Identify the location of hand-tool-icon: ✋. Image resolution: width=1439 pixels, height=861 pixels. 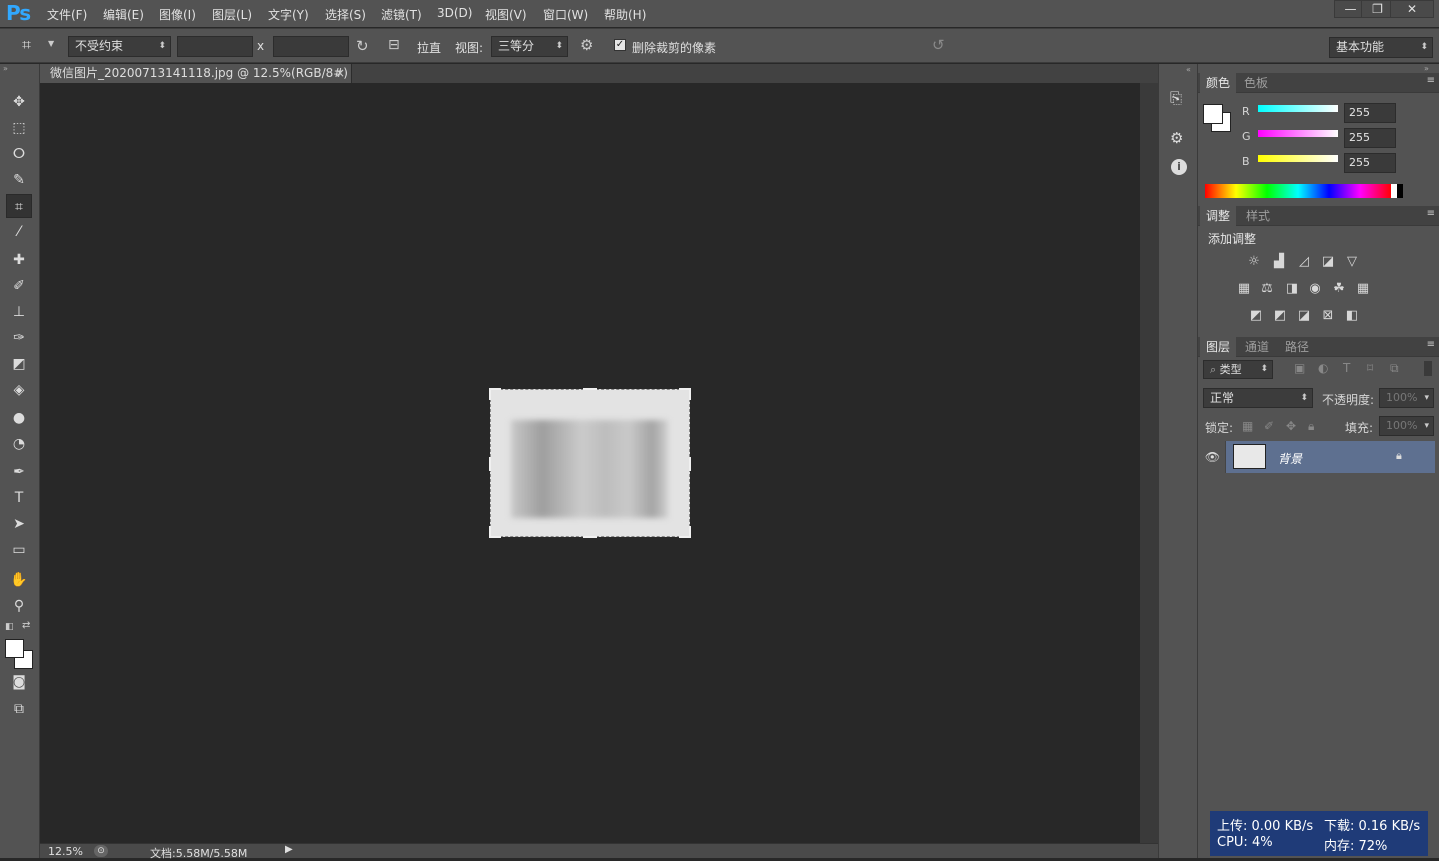
(19, 580).